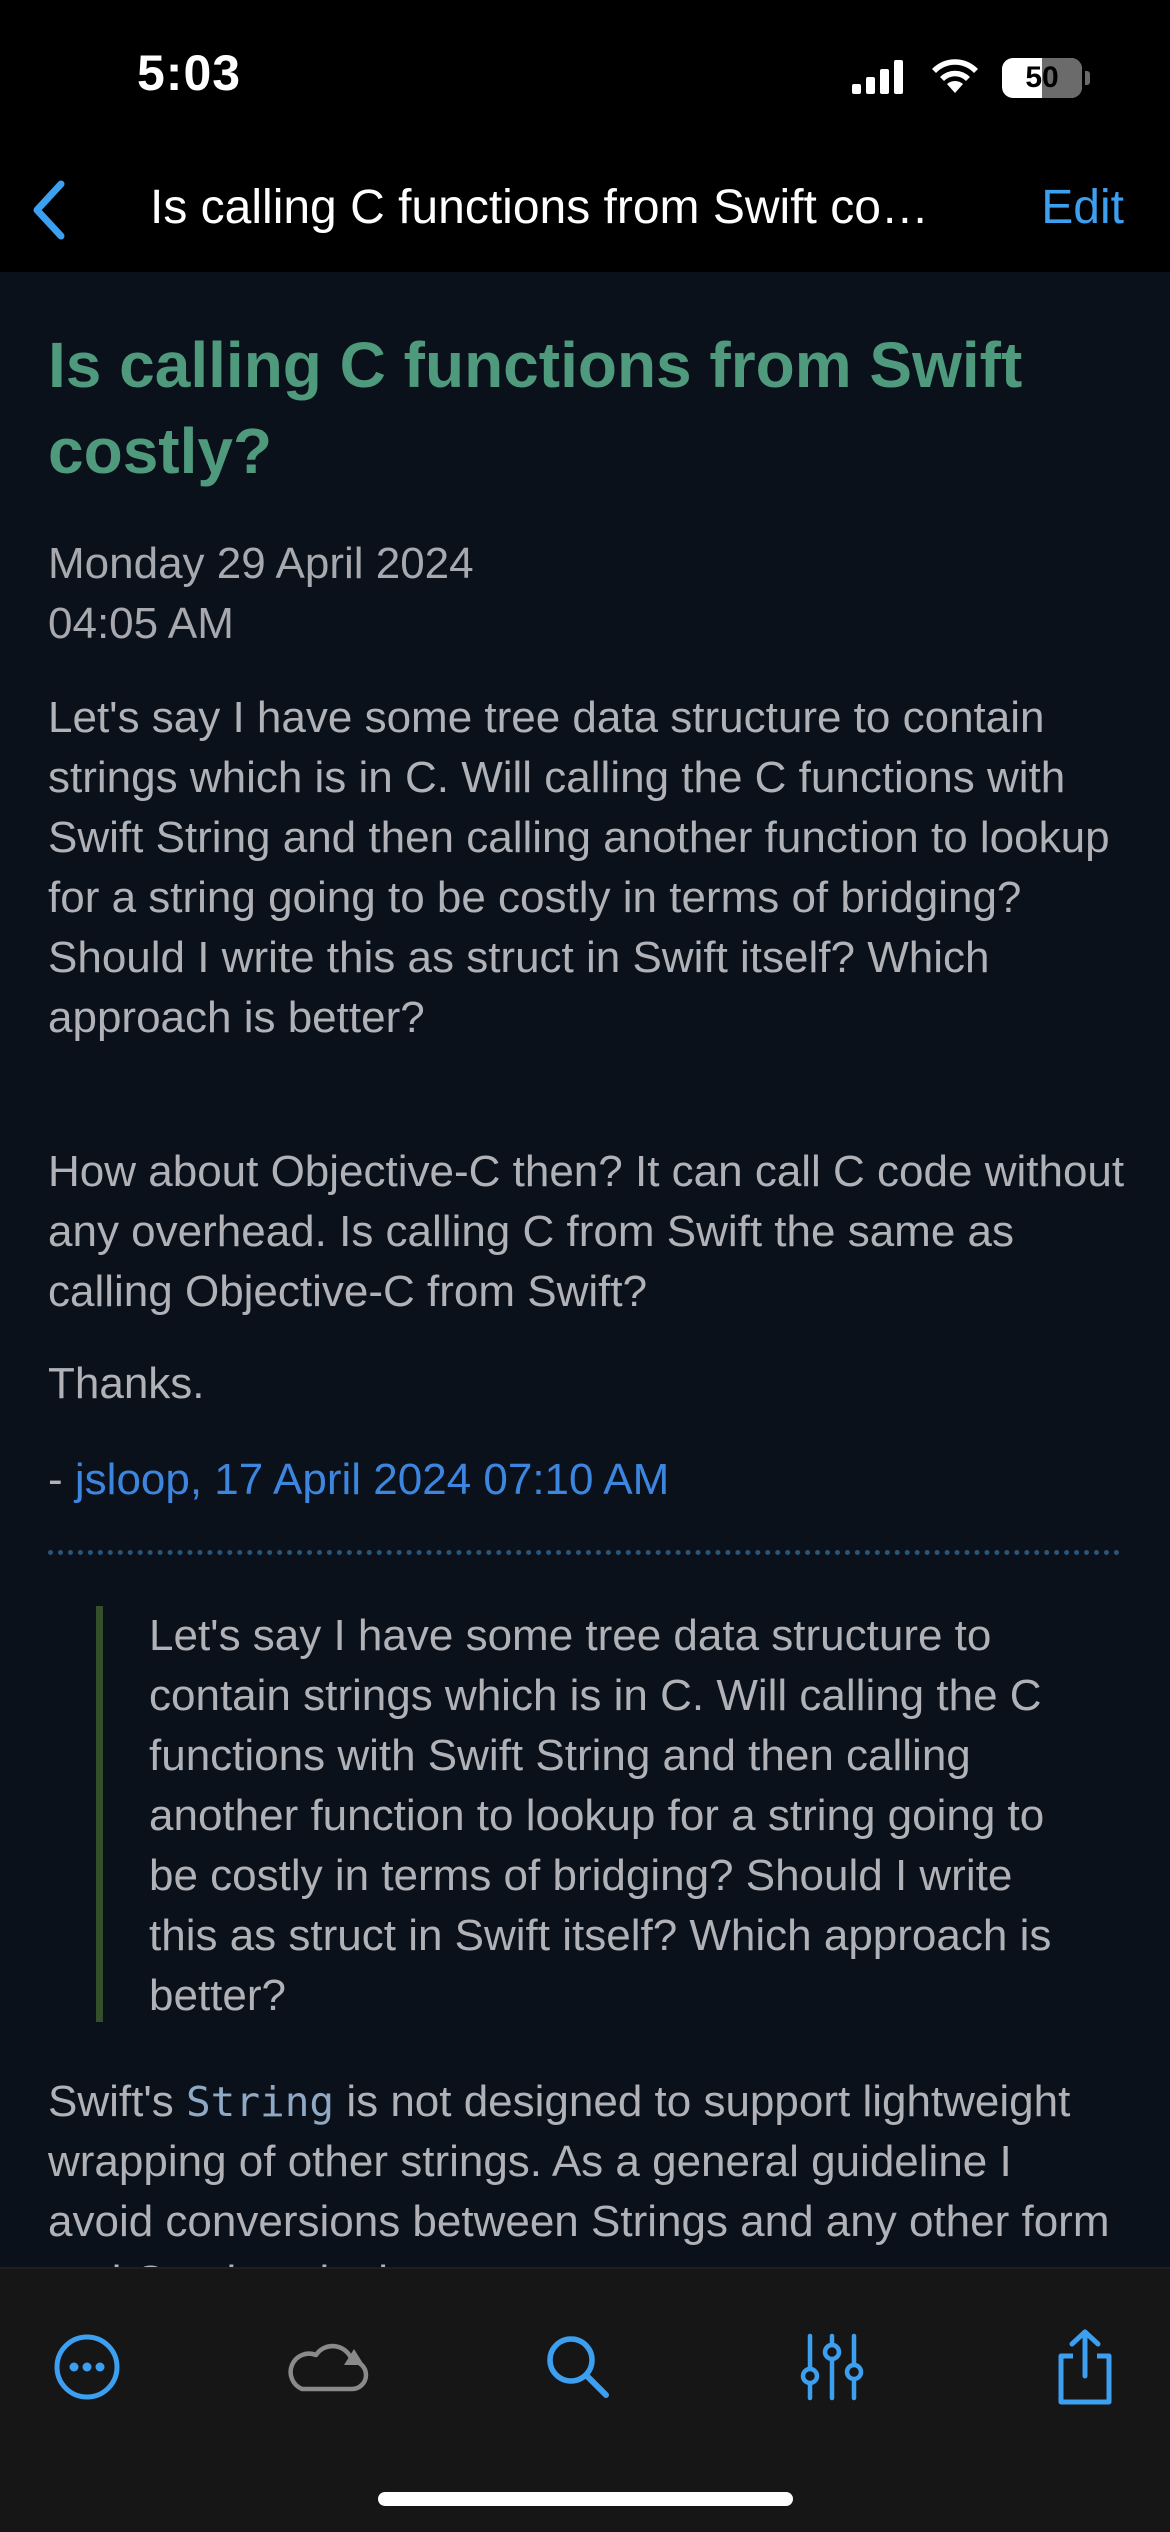 The height and width of the screenshot is (2532, 1170). Describe the element at coordinates (260, 2102) in the screenshot. I see `inline-code: String` at that location.